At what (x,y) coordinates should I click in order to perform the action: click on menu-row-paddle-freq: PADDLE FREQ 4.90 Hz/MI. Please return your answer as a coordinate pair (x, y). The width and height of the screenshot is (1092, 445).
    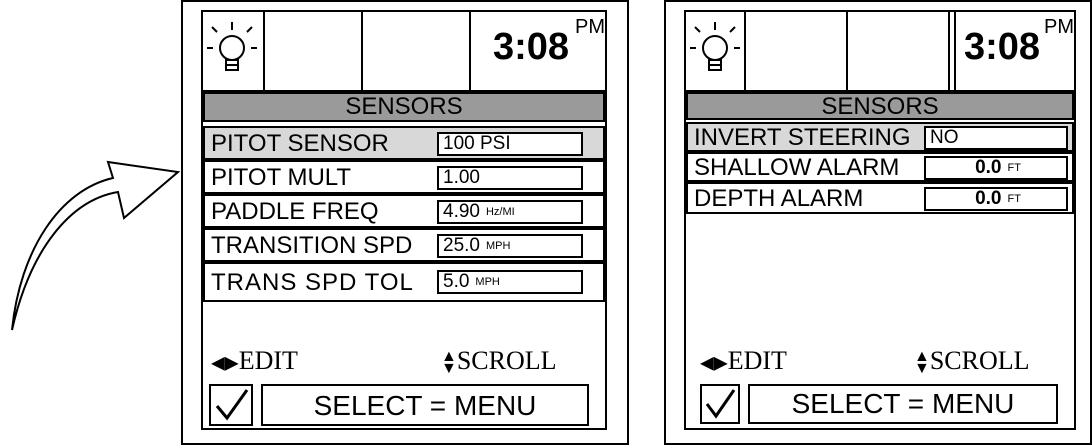
    Looking at the image, I should click on (404, 211).